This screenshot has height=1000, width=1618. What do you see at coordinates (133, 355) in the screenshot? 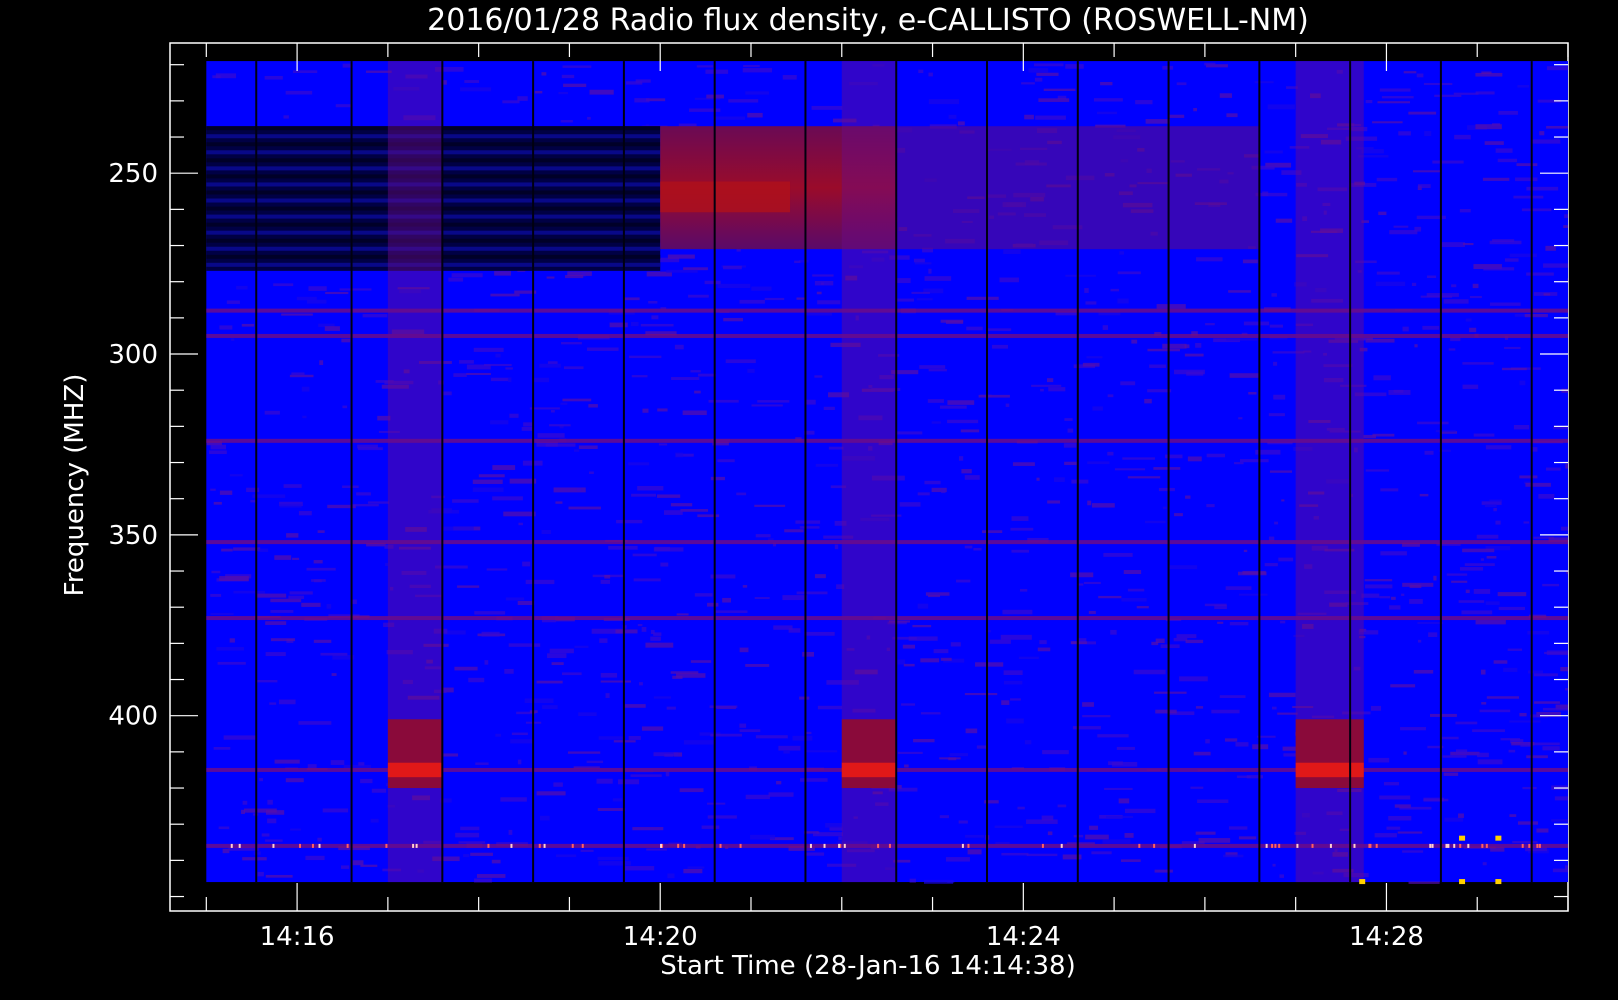
I see `y-tick-label: 300` at bounding box center [133, 355].